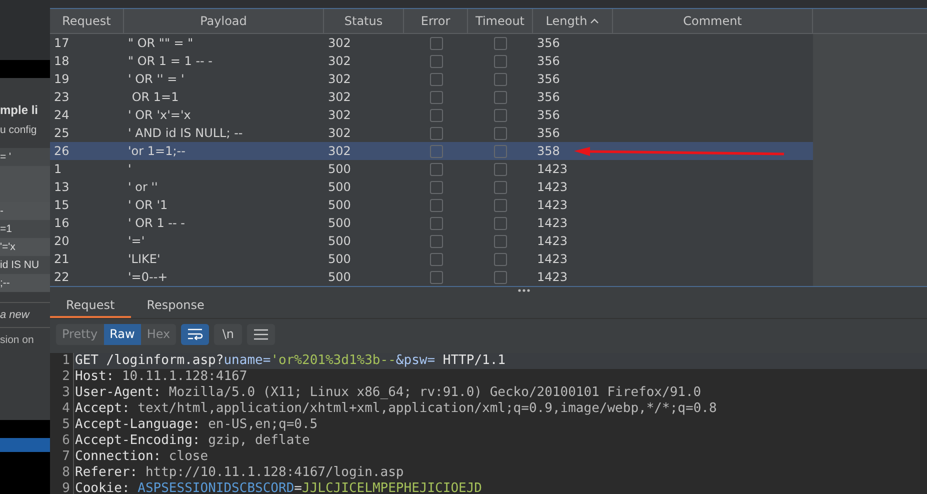 This screenshot has width=927, height=494. Describe the element at coordinates (156, 223) in the screenshot. I see `table-cell-text: ' OR 1 -- -` at that location.